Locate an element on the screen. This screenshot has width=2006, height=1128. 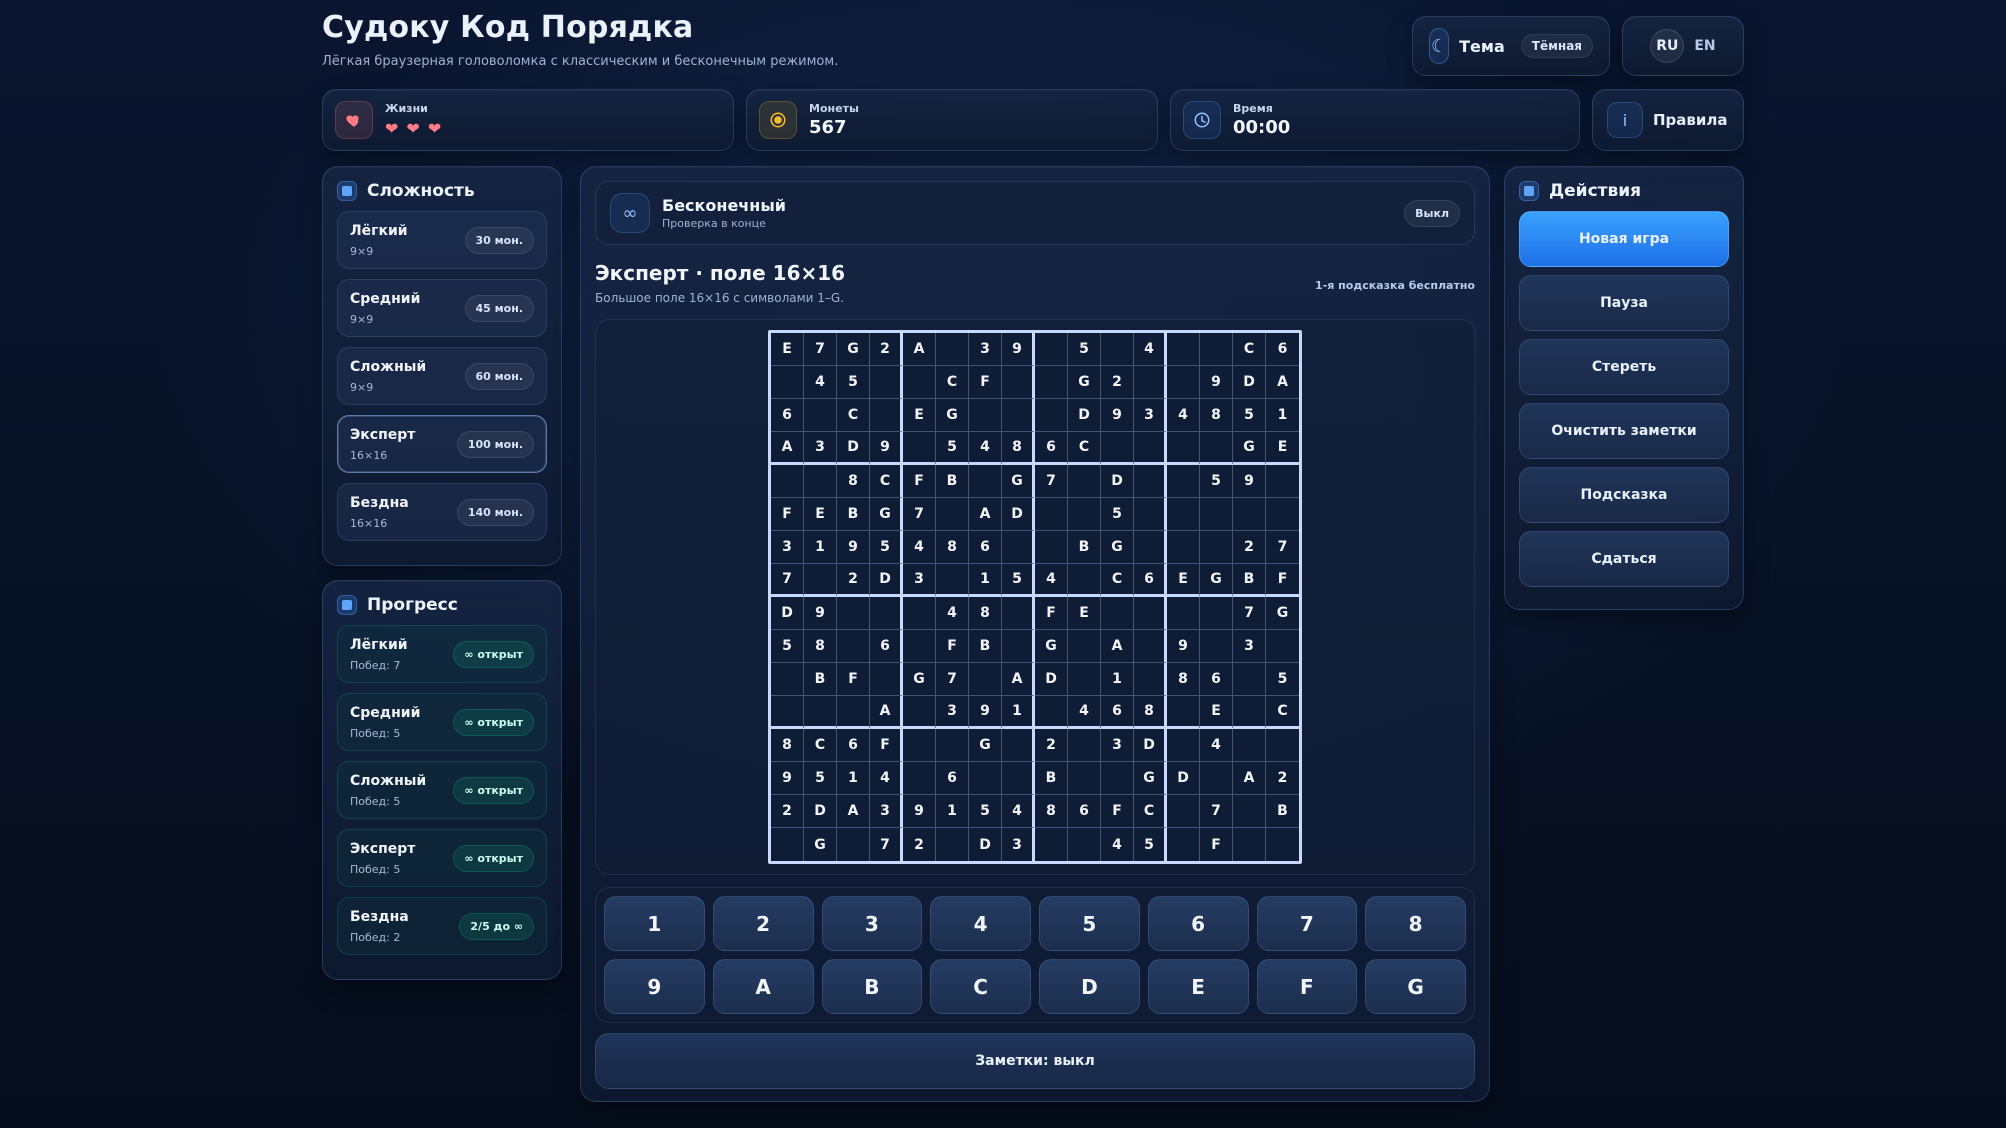
keypad-key: 8 is located at coordinates (1415, 923).